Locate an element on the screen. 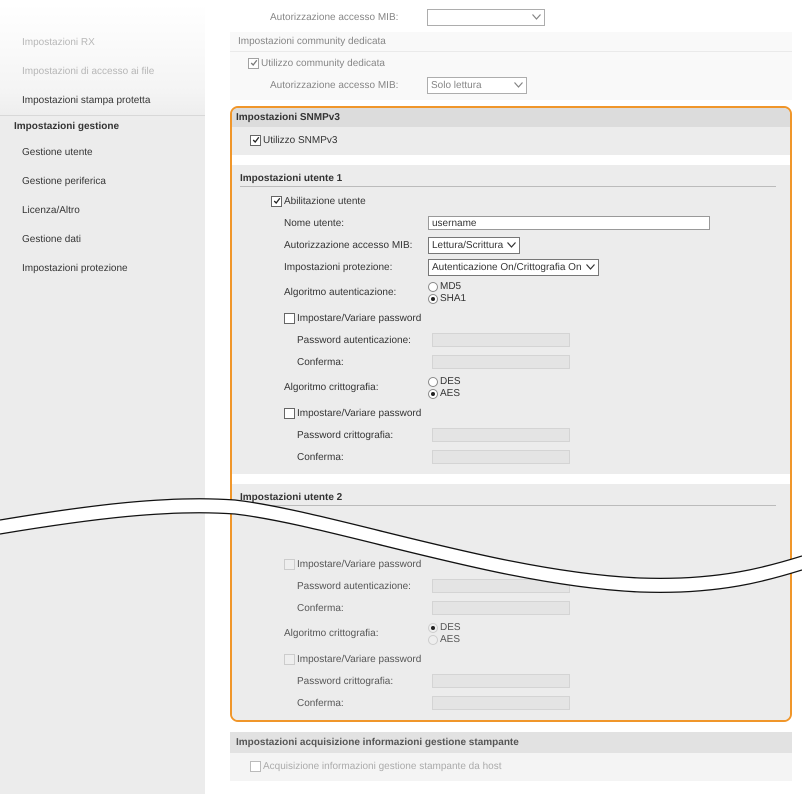 The image size is (802, 794). dropdown: Autenticazione On/Crittografia On is located at coordinates (513, 267).